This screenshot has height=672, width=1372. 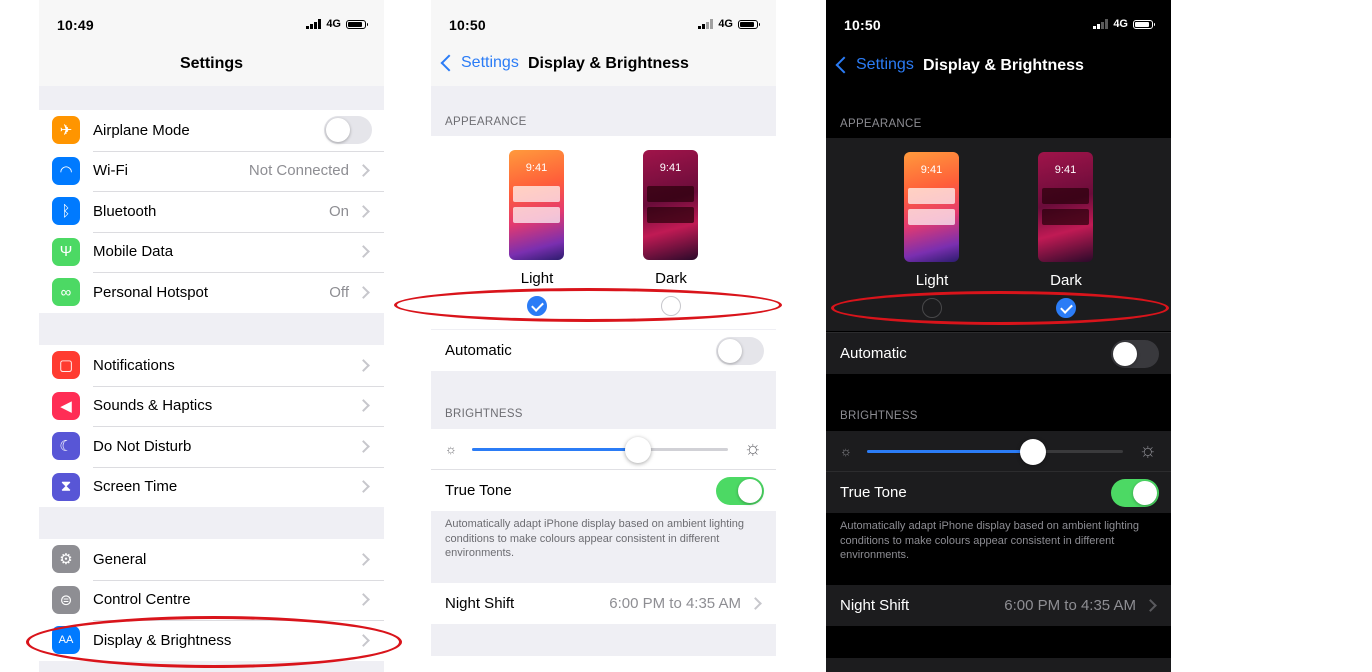 I want to click on notifications-icon: ▢, so click(x=66, y=365).